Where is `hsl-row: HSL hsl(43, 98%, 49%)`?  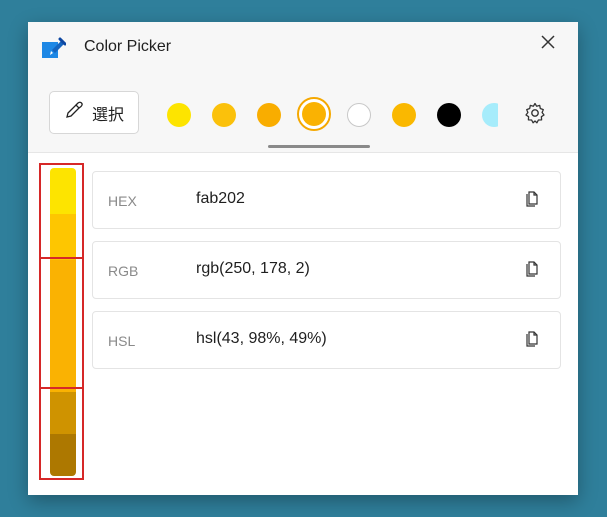 hsl-row: HSL hsl(43, 98%, 49%) is located at coordinates (326, 340).